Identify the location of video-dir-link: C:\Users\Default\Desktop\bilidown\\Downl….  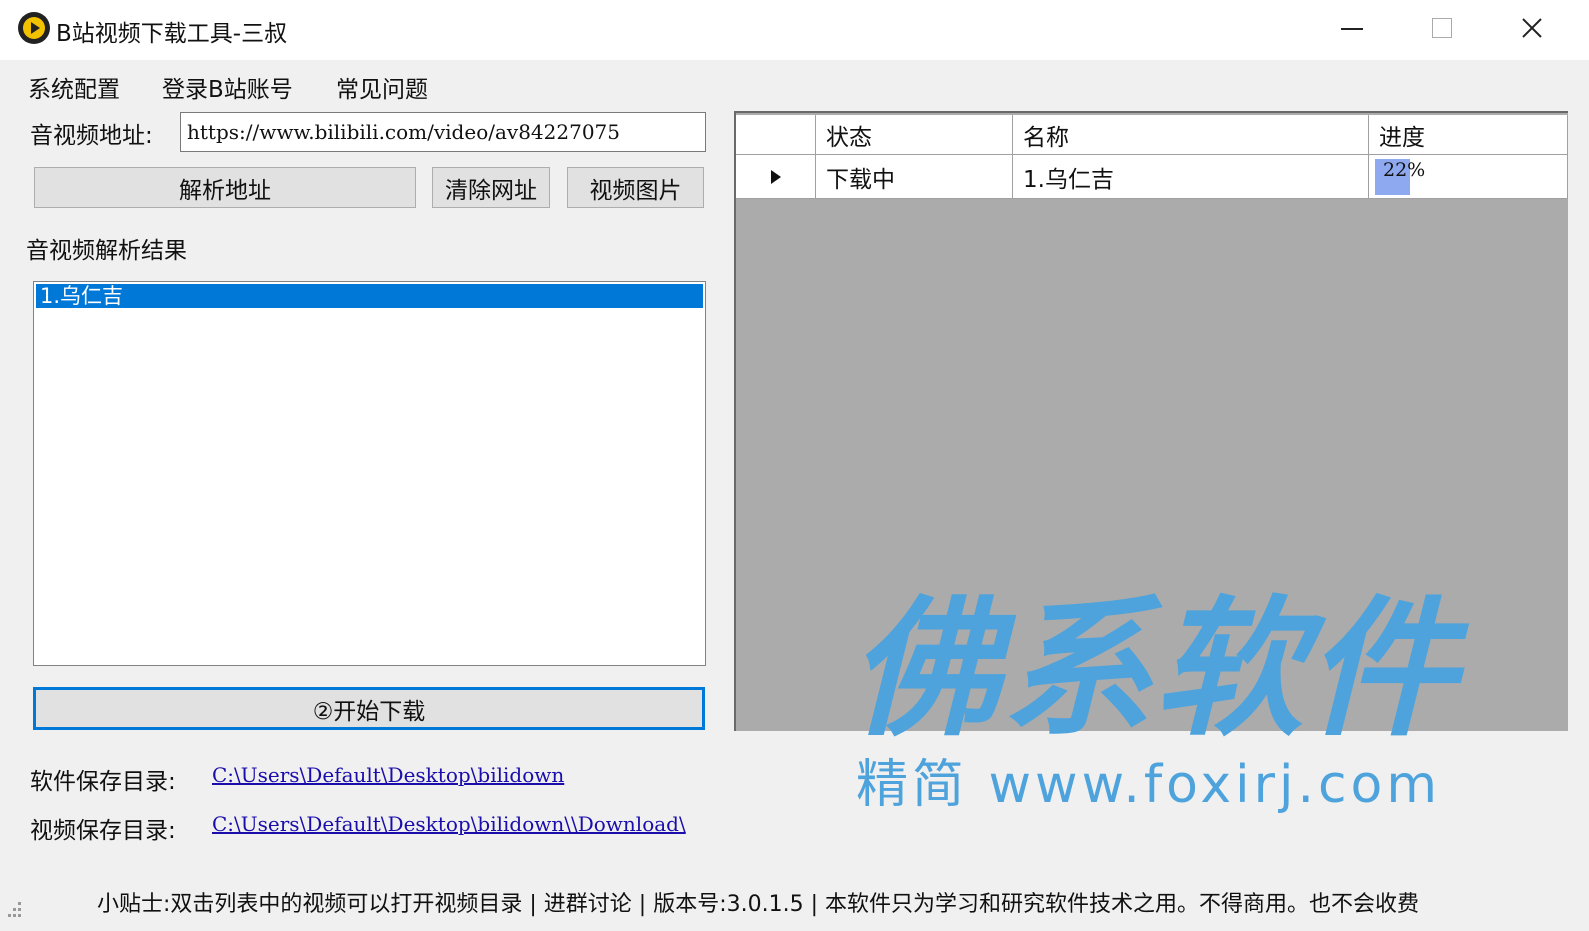
(449, 824).